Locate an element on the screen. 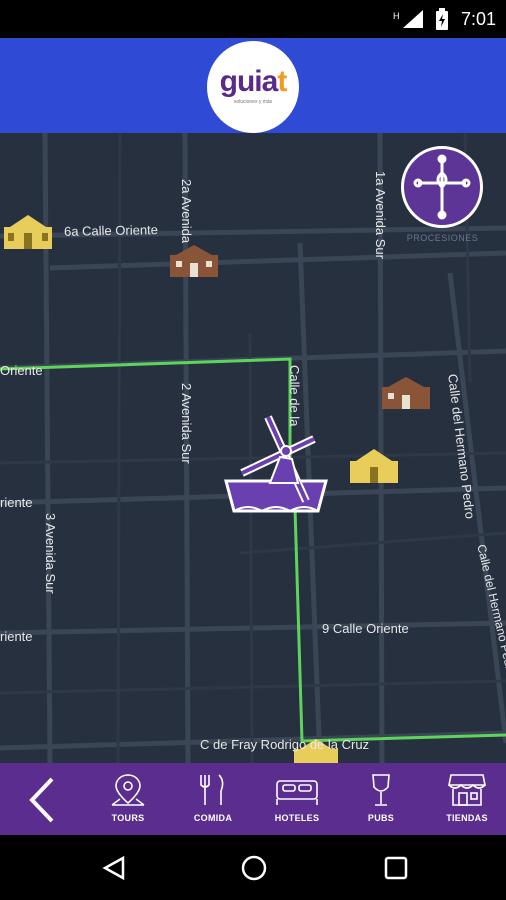 The height and width of the screenshot is (900, 506). home-circle-icon is located at coordinates (254, 868).